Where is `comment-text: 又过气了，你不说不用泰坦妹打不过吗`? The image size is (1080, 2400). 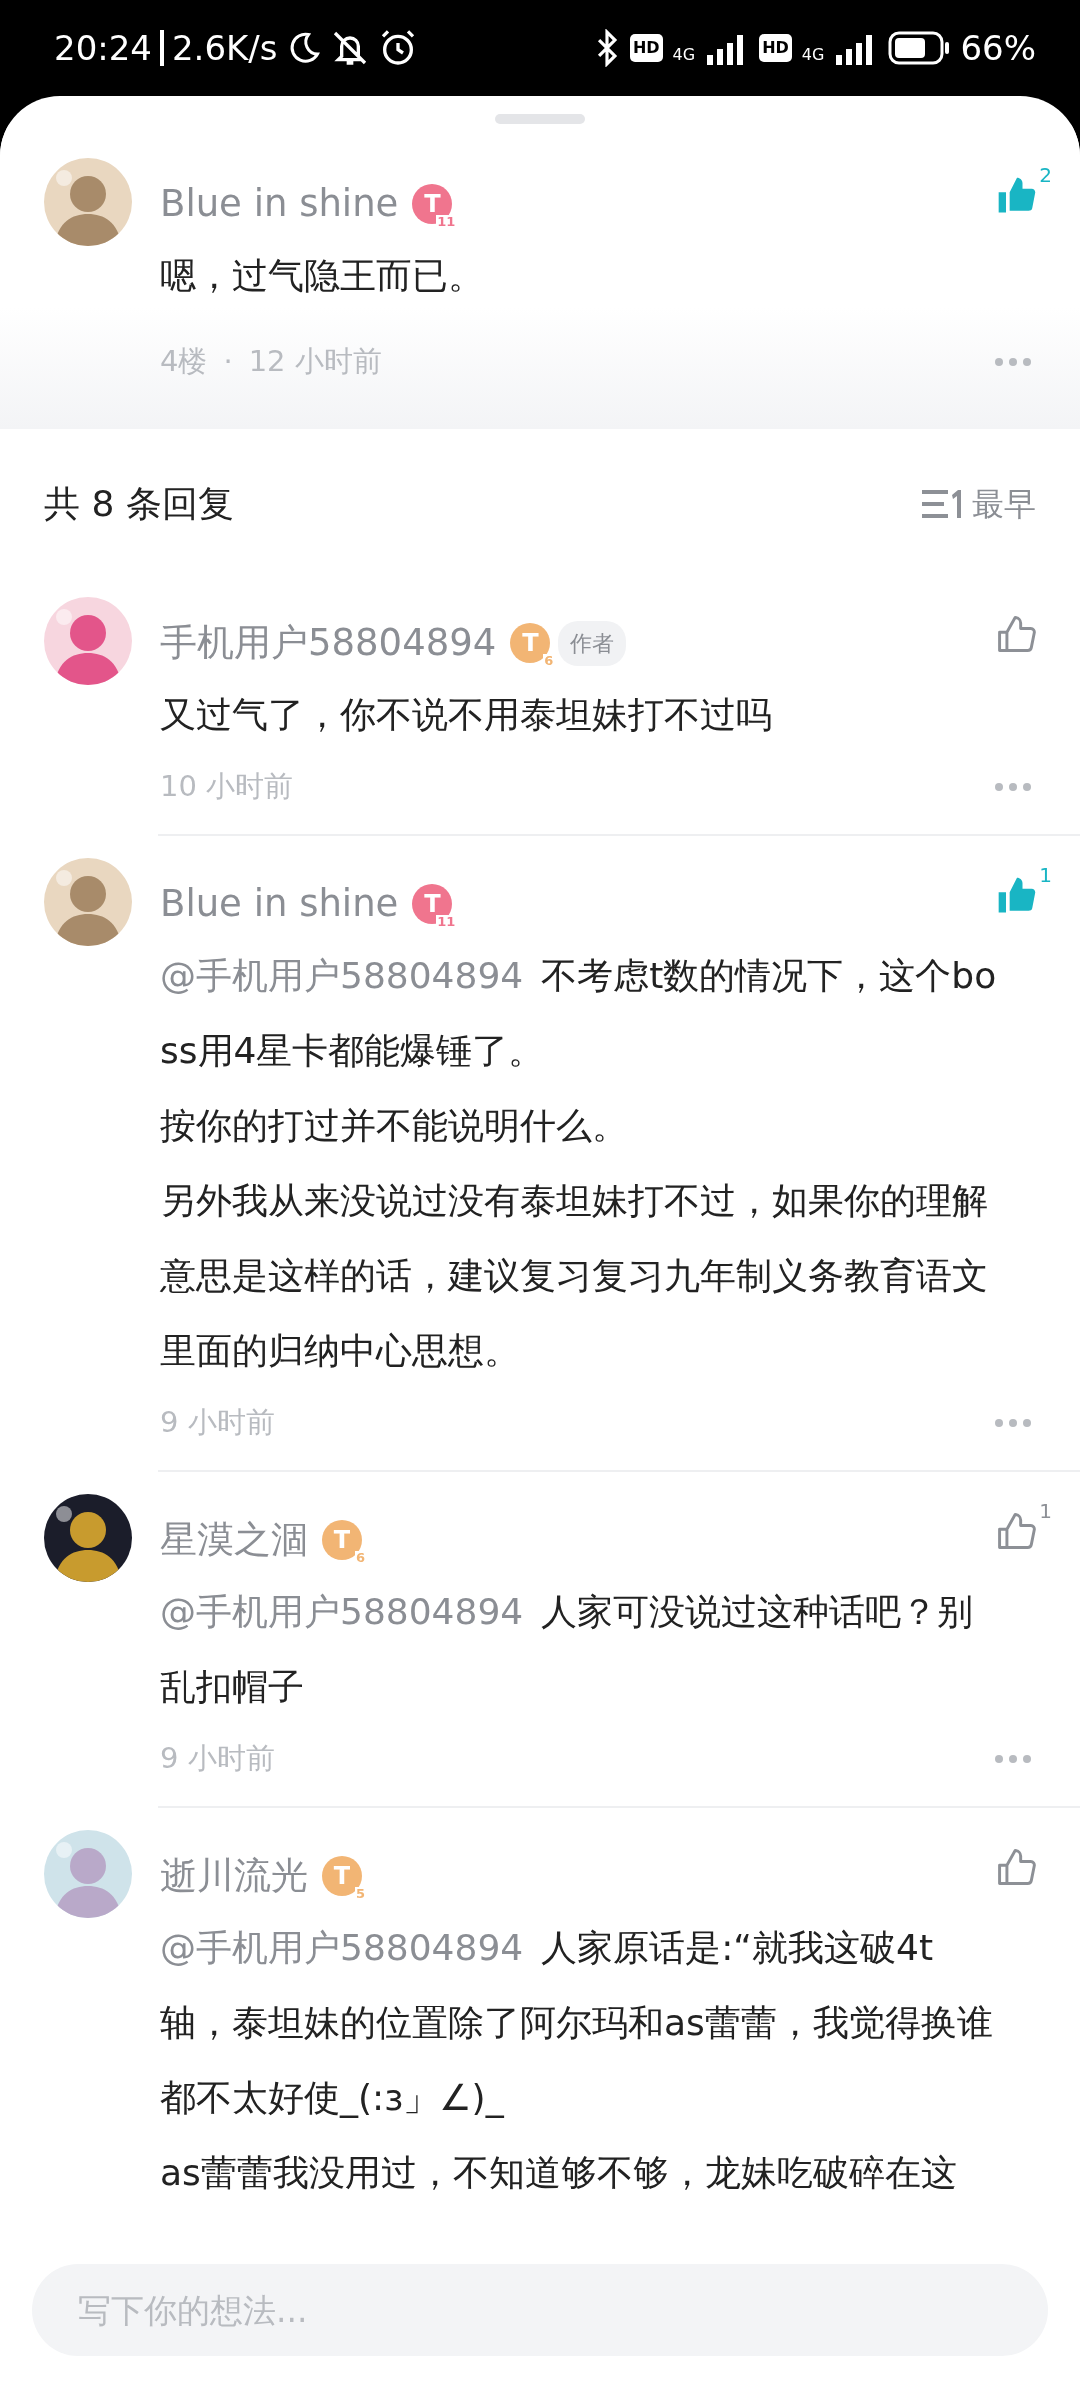 comment-text: 又过气了，你不说不用泰坦妹打不过吗 is located at coordinates (466, 715).